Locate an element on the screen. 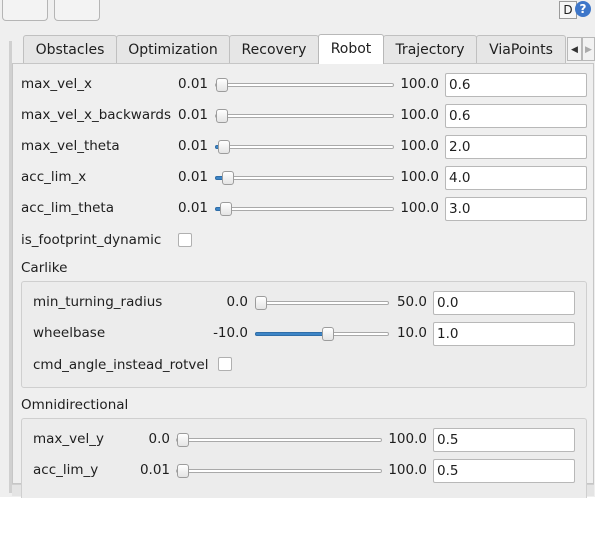 This screenshot has width=595, height=534. max-vel-y-slider-handle is located at coordinates (183, 440).